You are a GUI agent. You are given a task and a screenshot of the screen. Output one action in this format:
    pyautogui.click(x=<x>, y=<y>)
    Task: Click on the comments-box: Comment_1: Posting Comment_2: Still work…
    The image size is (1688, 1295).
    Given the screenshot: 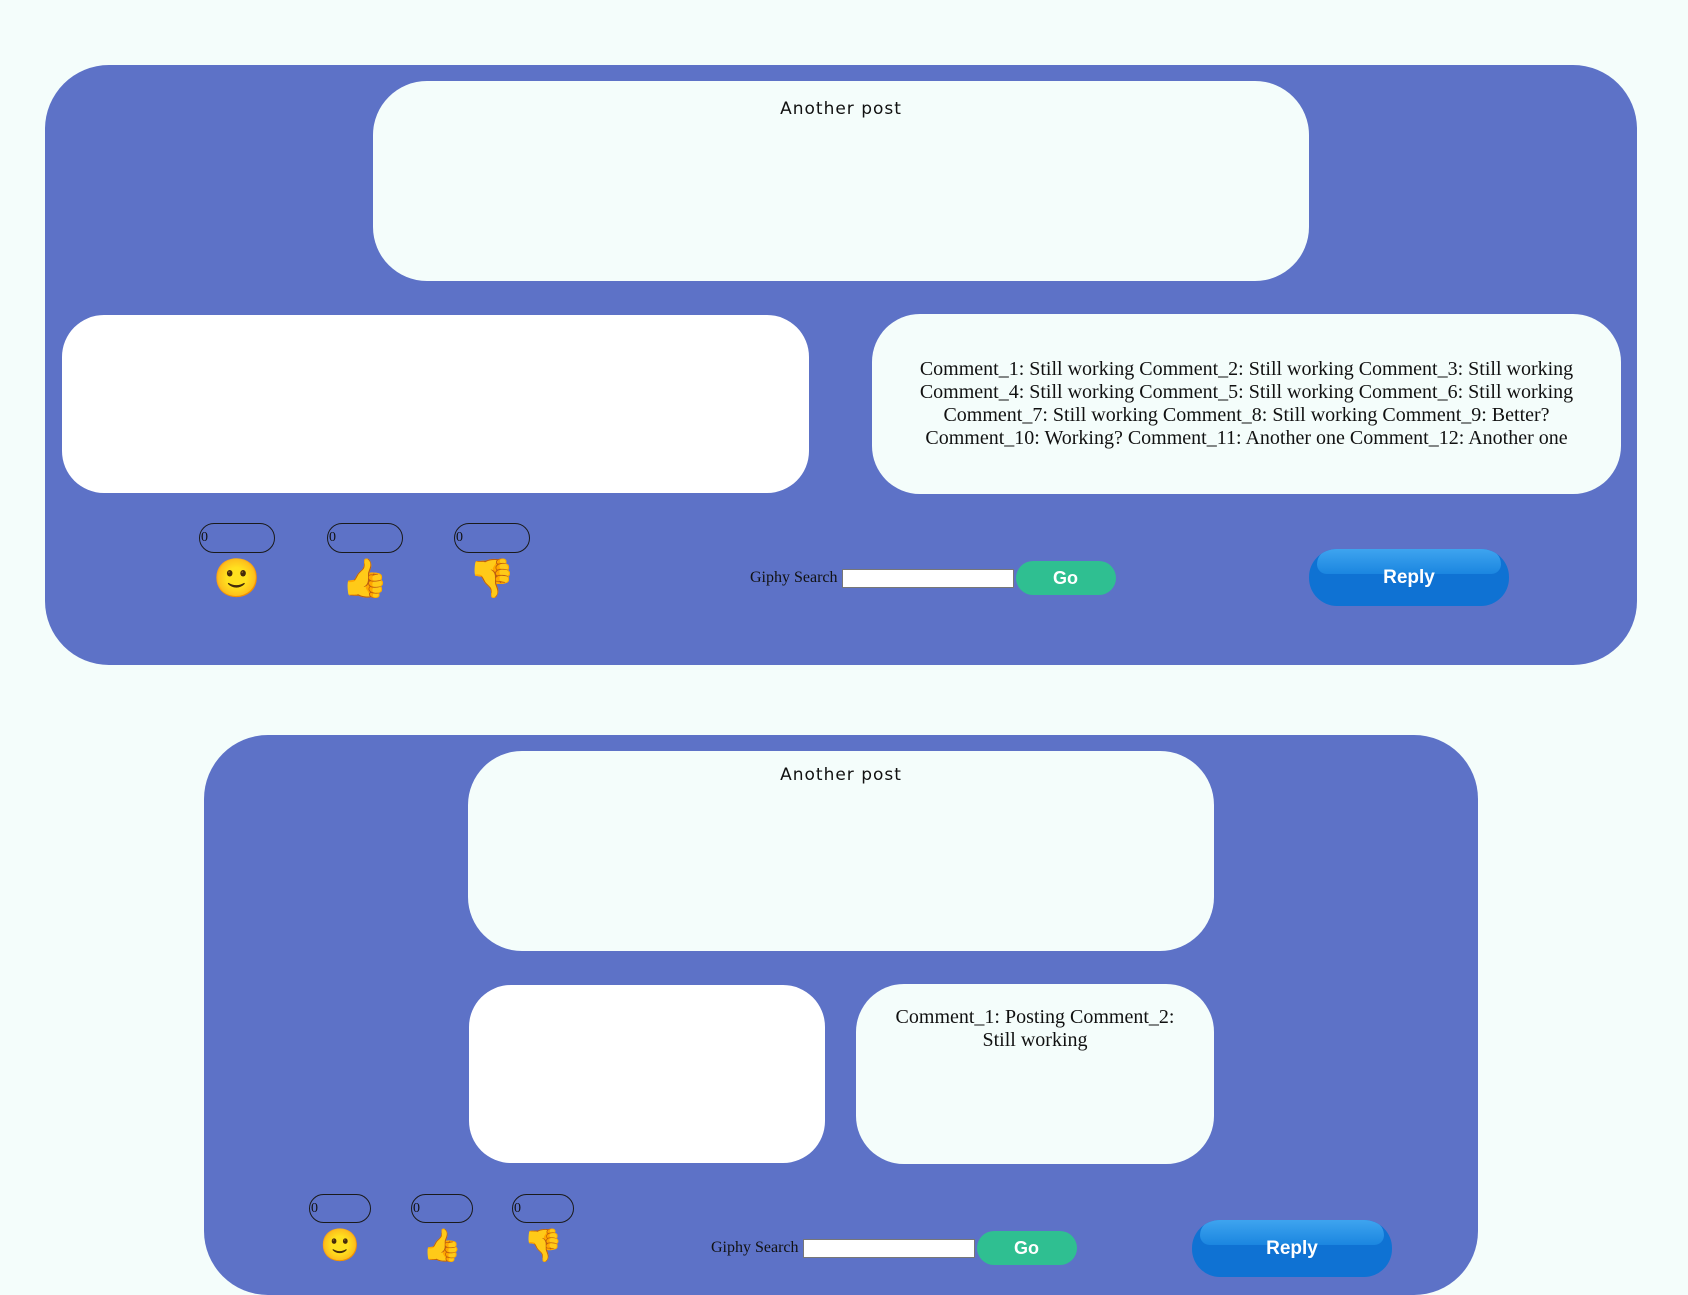 What is the action you would take?
    pyautogui.click(x=1035, y=1074)
    